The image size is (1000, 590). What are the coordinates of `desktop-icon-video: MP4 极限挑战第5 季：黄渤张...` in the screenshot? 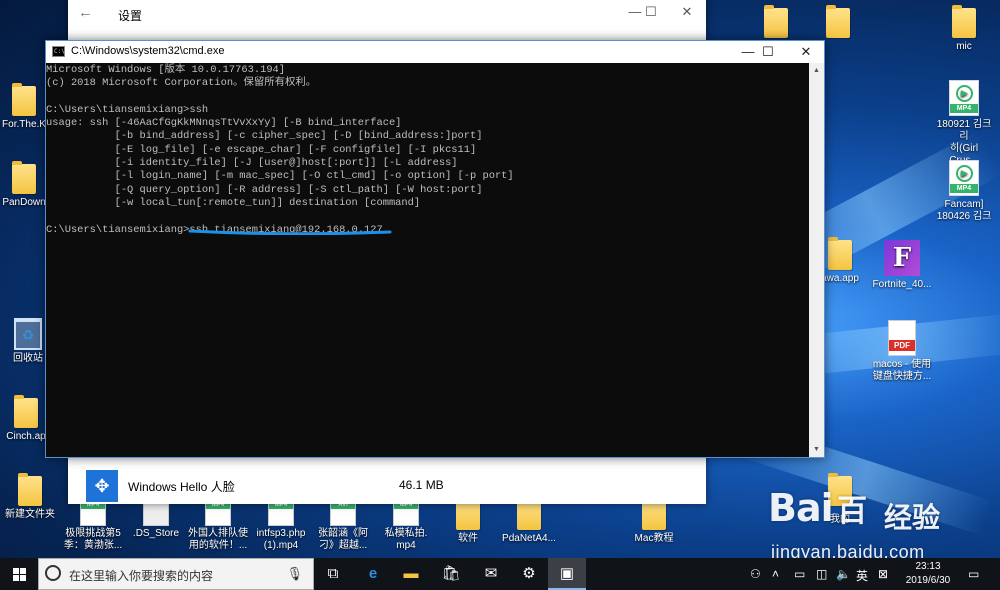 It's located at (93, 526).